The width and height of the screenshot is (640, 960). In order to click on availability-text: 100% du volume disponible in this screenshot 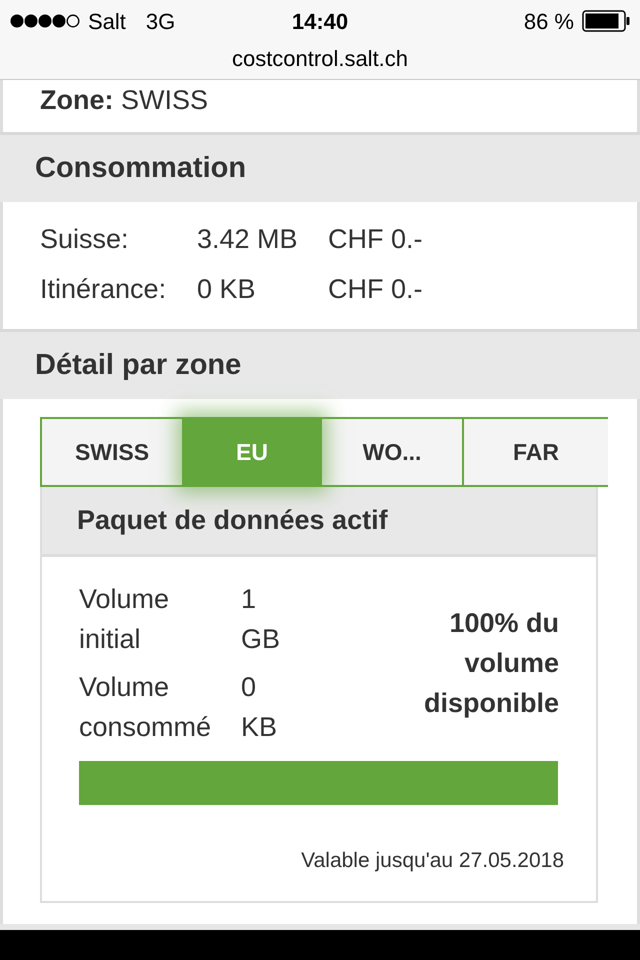, I will do `click(491, 663)`.